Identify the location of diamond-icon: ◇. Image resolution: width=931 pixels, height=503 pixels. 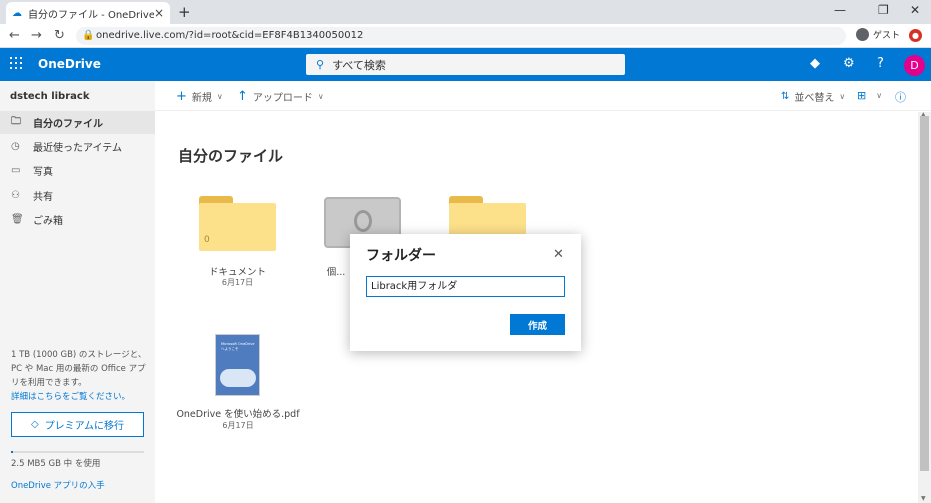
(34, 424).